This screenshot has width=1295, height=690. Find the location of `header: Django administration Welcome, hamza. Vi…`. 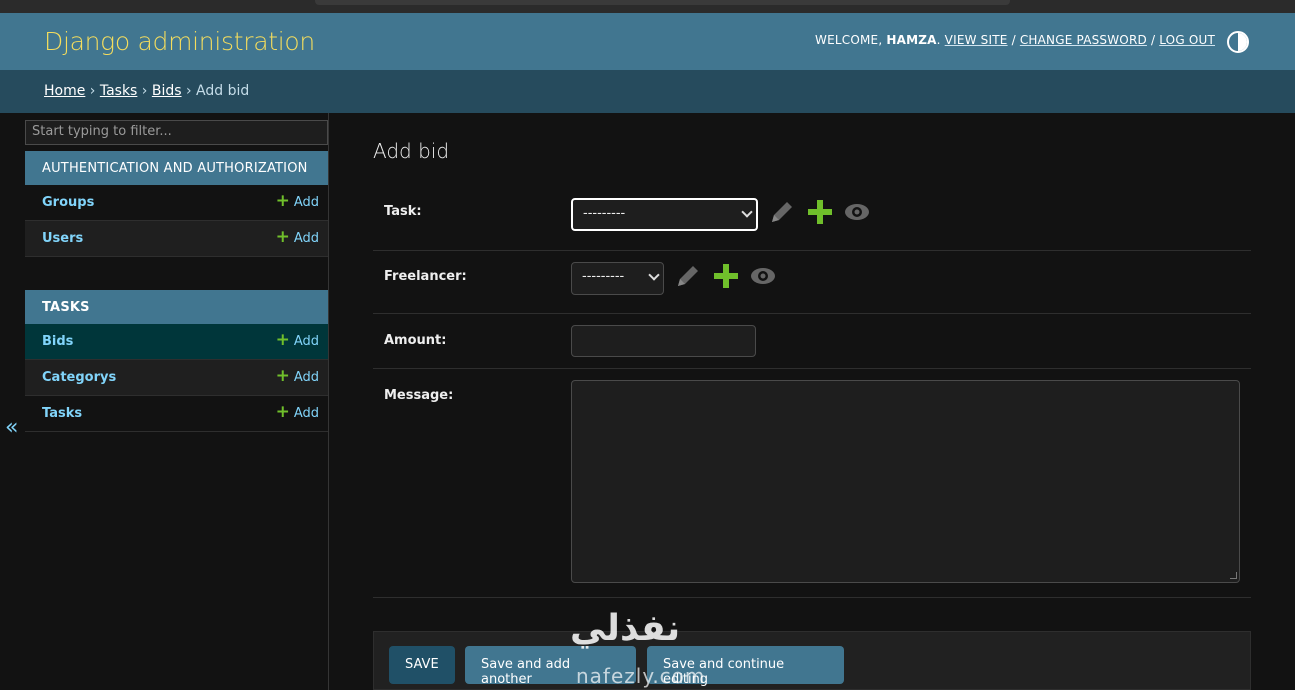

header: Django administration Welcome, hamza. Vi… is located at coordinates (647, 41).